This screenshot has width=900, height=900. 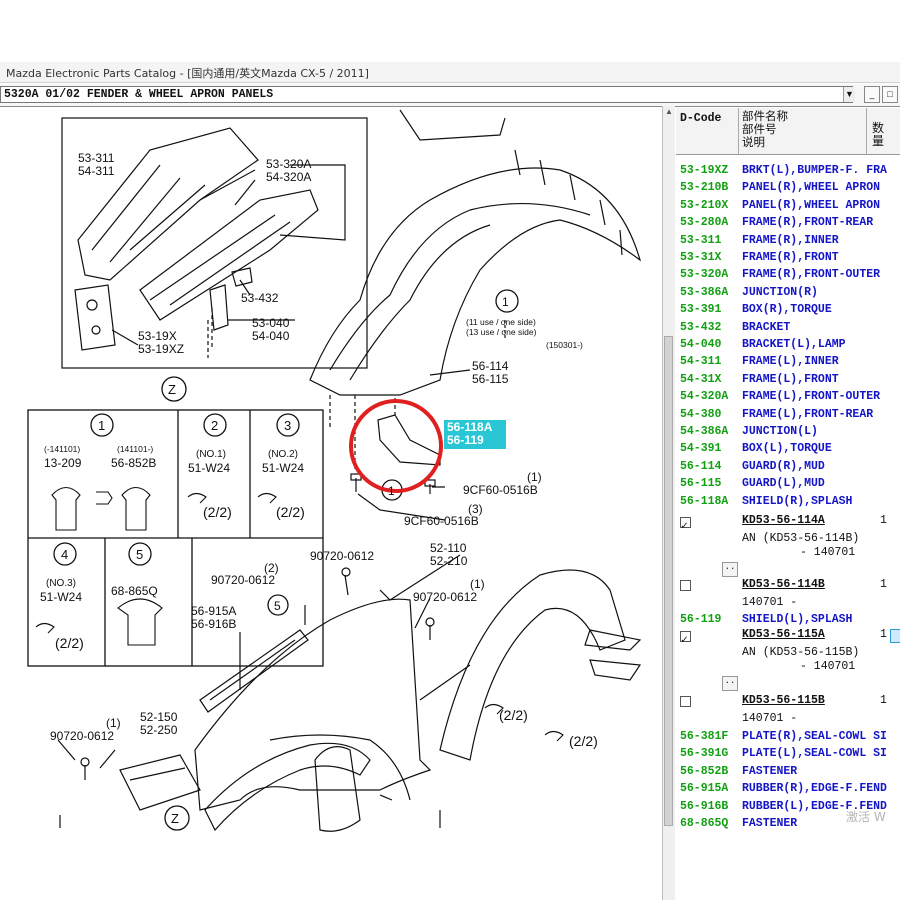 I want to click on parts-row: 56-852B FASTENER, so click(x=788, y=771).